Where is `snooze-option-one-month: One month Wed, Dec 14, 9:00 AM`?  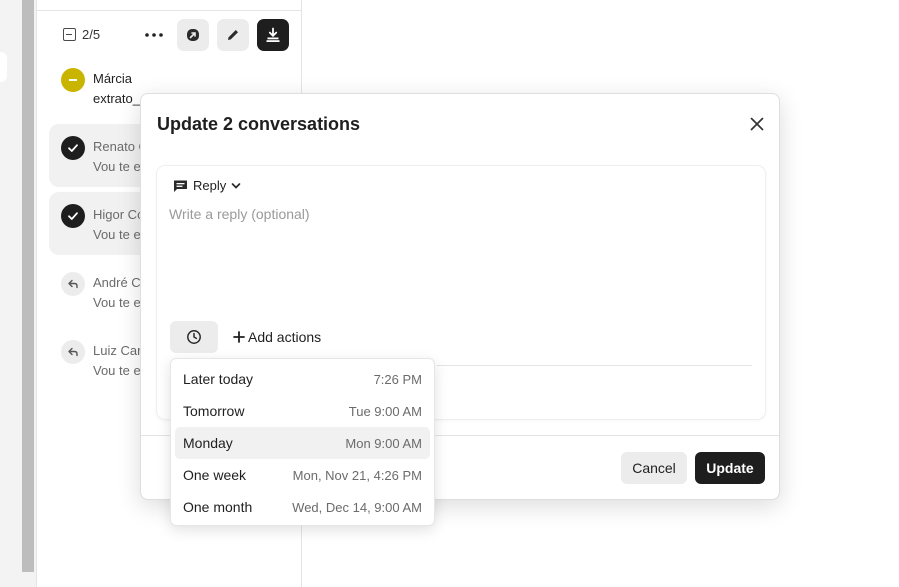
snooze-option-one-month: One month Wed, Dec 14, 9:00 AM is located at coordinates (302, 507).